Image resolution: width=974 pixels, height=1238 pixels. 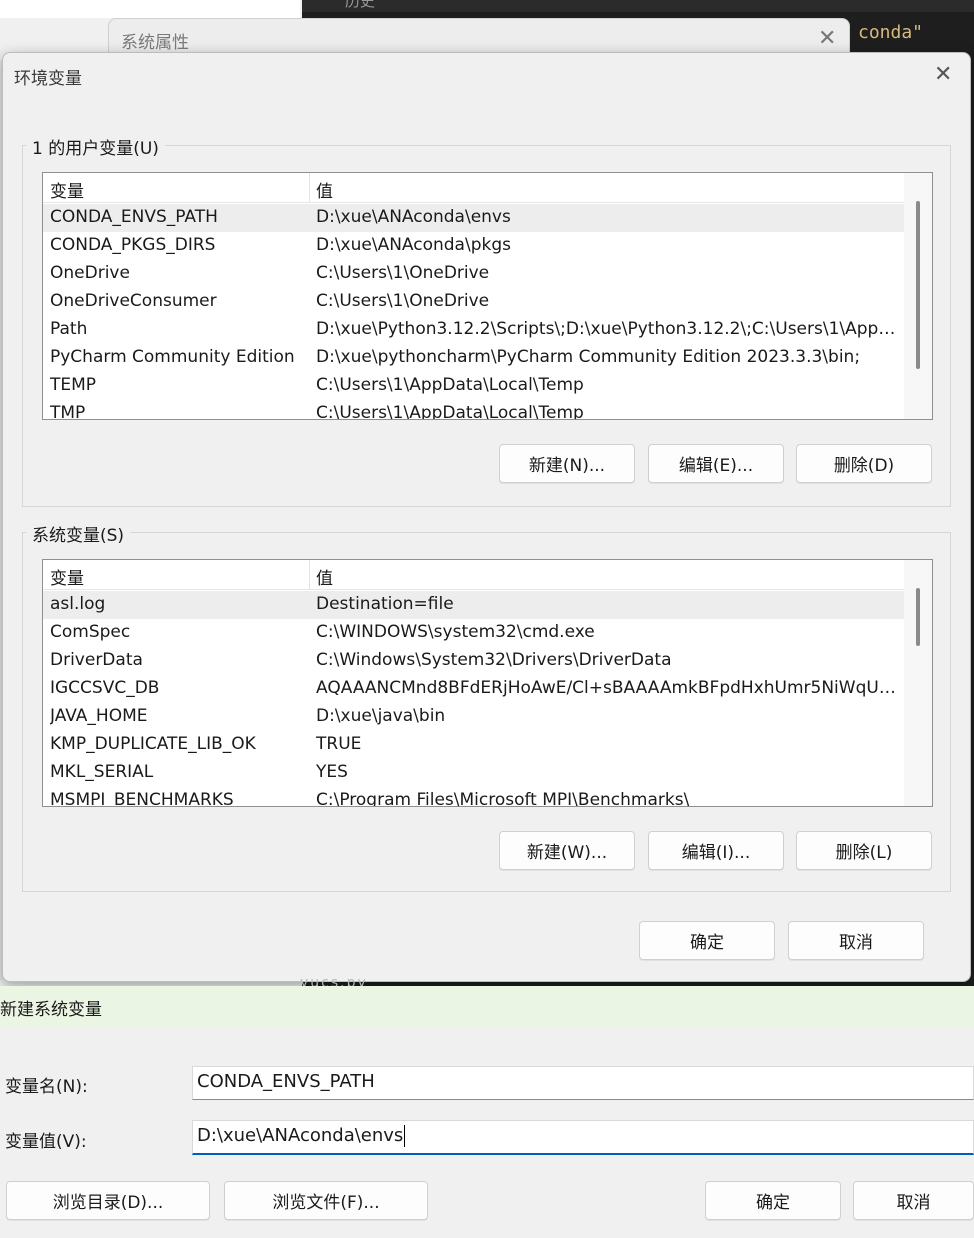 I want to click on system-variables-label: 系统变量(S), so click(x=78, y=533).